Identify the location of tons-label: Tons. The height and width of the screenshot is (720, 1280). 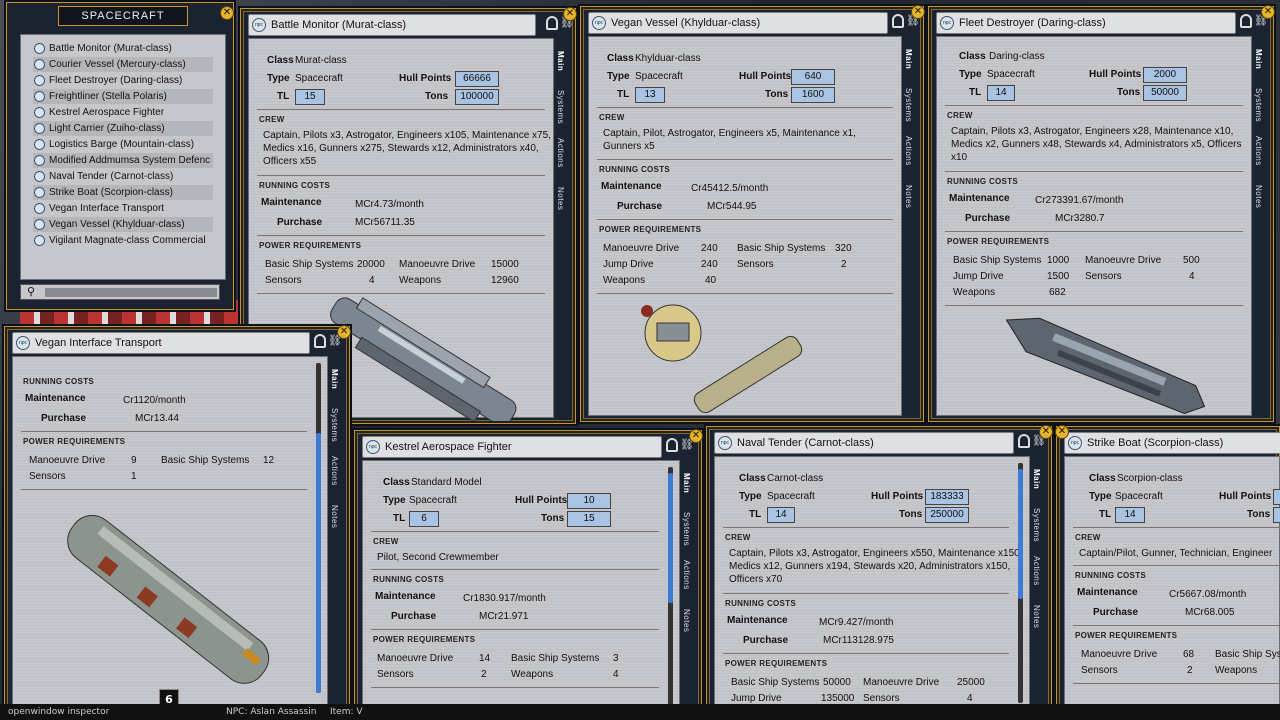
(1129, 92).